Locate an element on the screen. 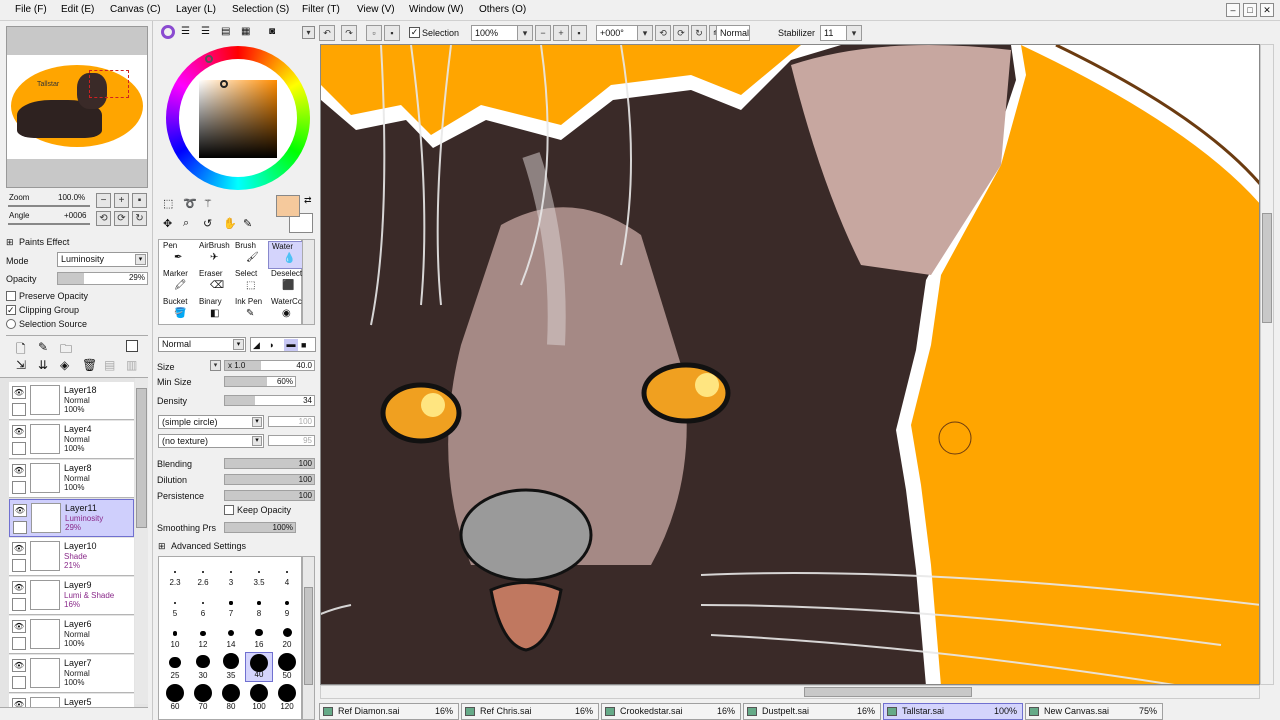 The width and height of the screenshot is (1280, 720). brush-size-cell: 100 is located at coordinates (259, 698).